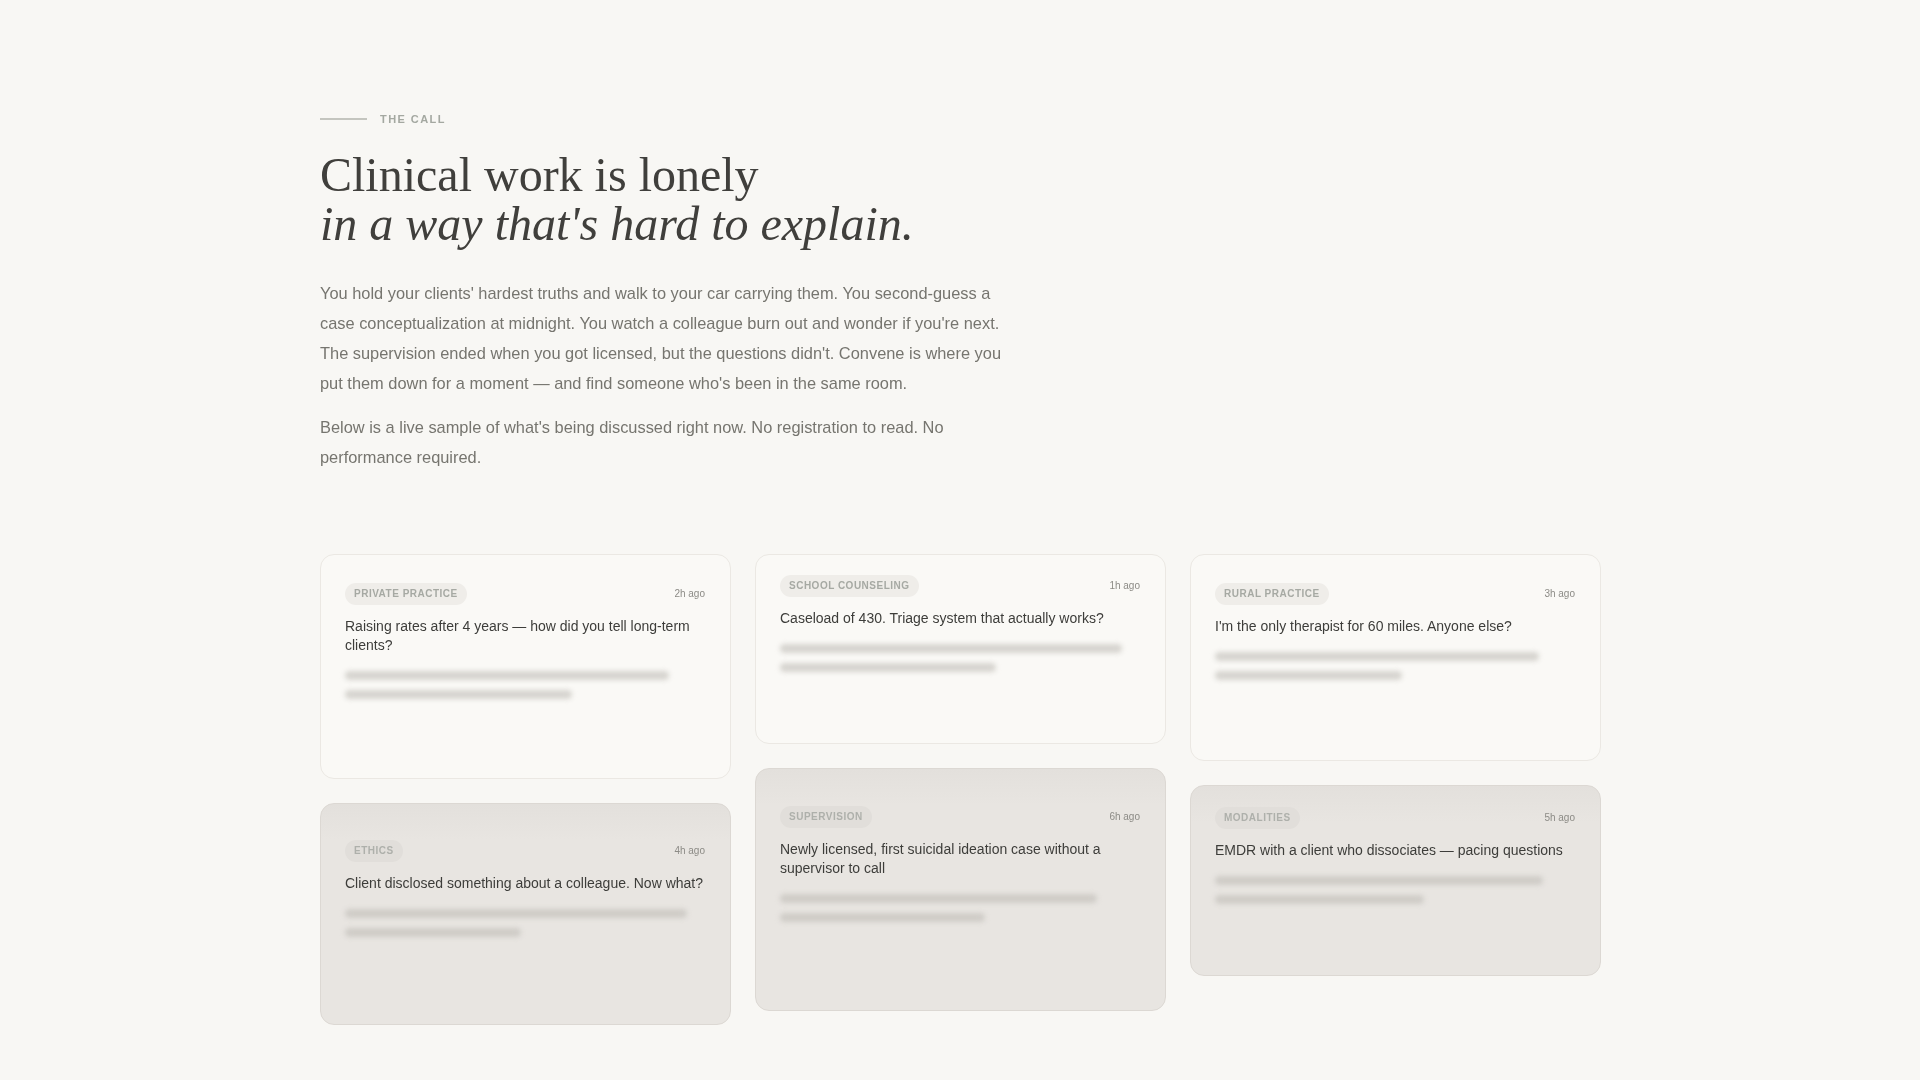 The height and width of the screenshot is (1080, 1920). What do you see at coordinates (1559, 594) in the screenshot?
I see `post-time: 3h ago` at bounding box center [1559, 594].